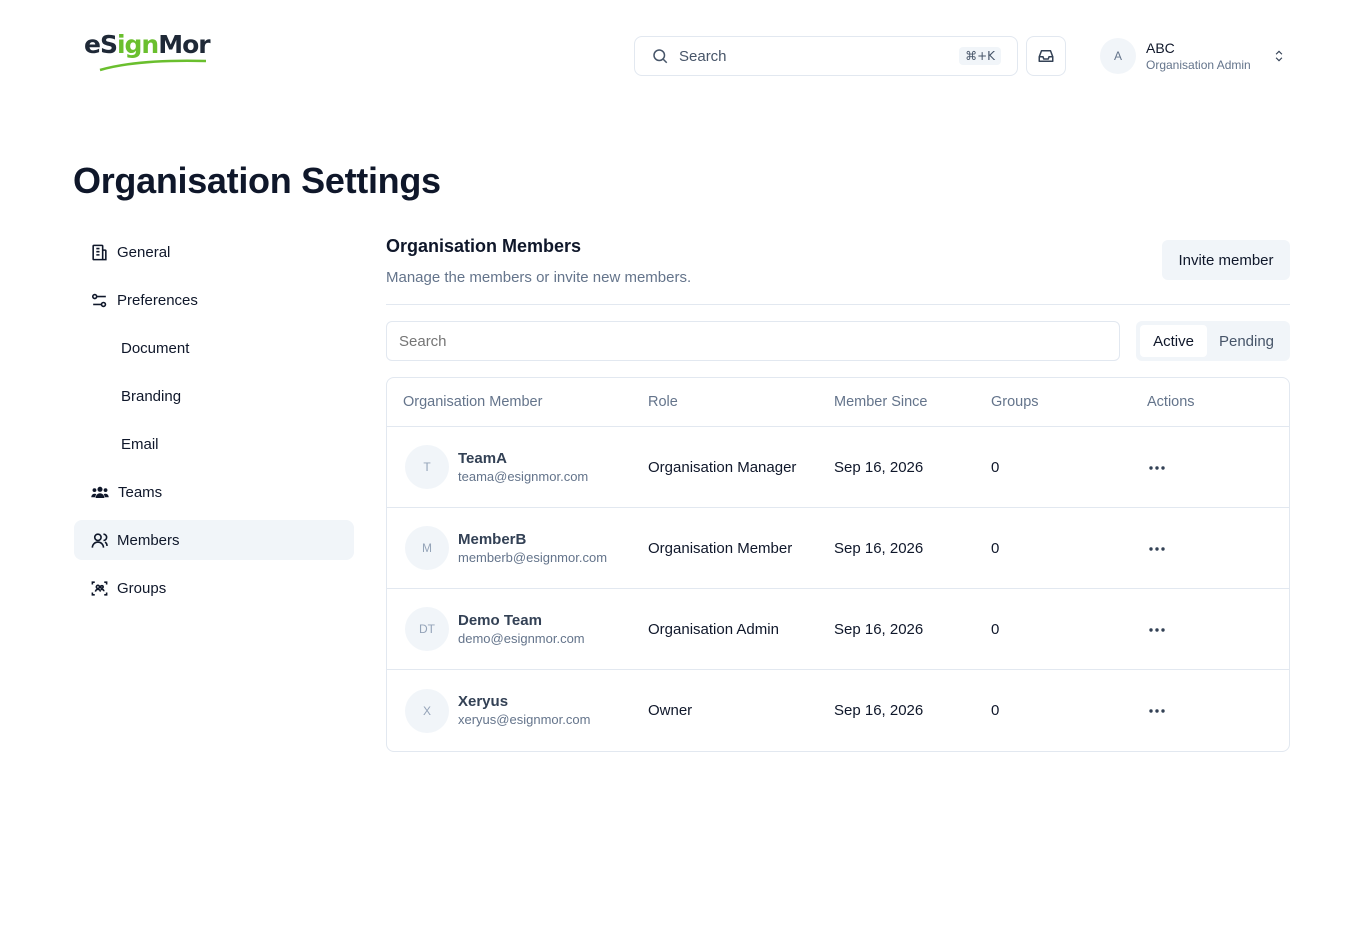 This screenshot has height=936, width=1363. Describe the element at coordinates (1173, 341) in the screenshot. I see `tab-active: Active` at that location.